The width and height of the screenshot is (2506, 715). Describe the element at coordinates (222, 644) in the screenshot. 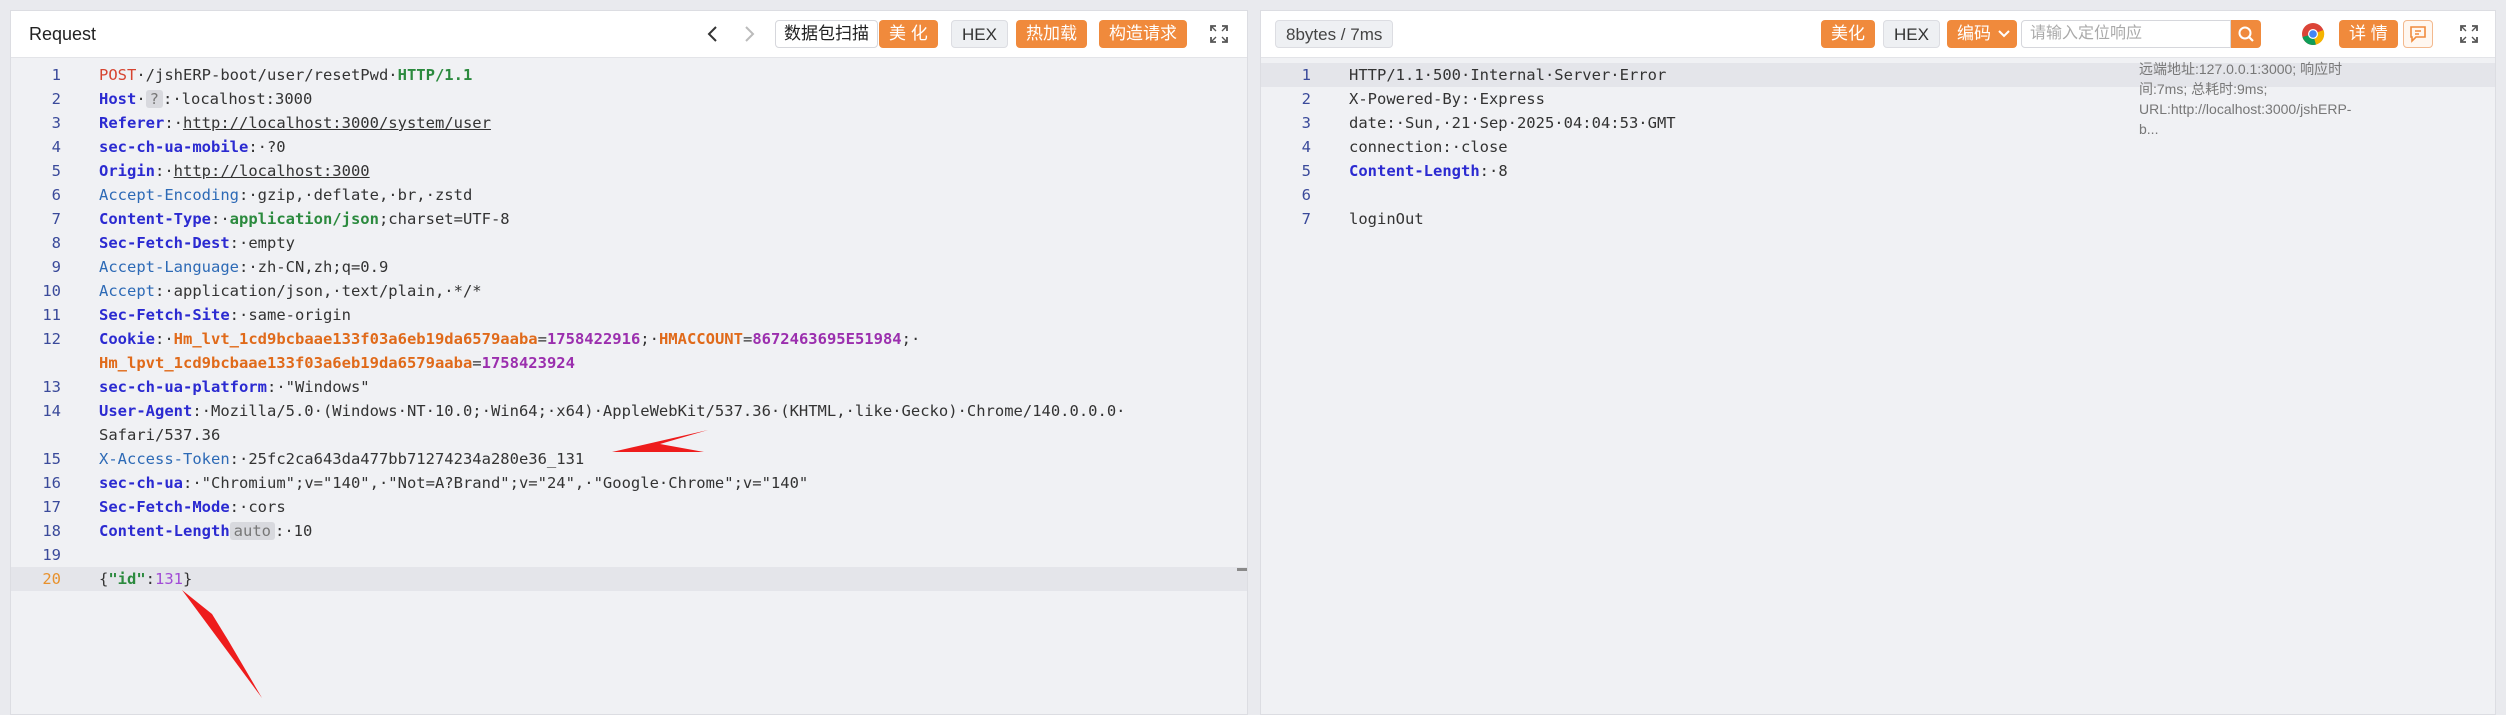

I see `arrow-body-annotation` at that location.